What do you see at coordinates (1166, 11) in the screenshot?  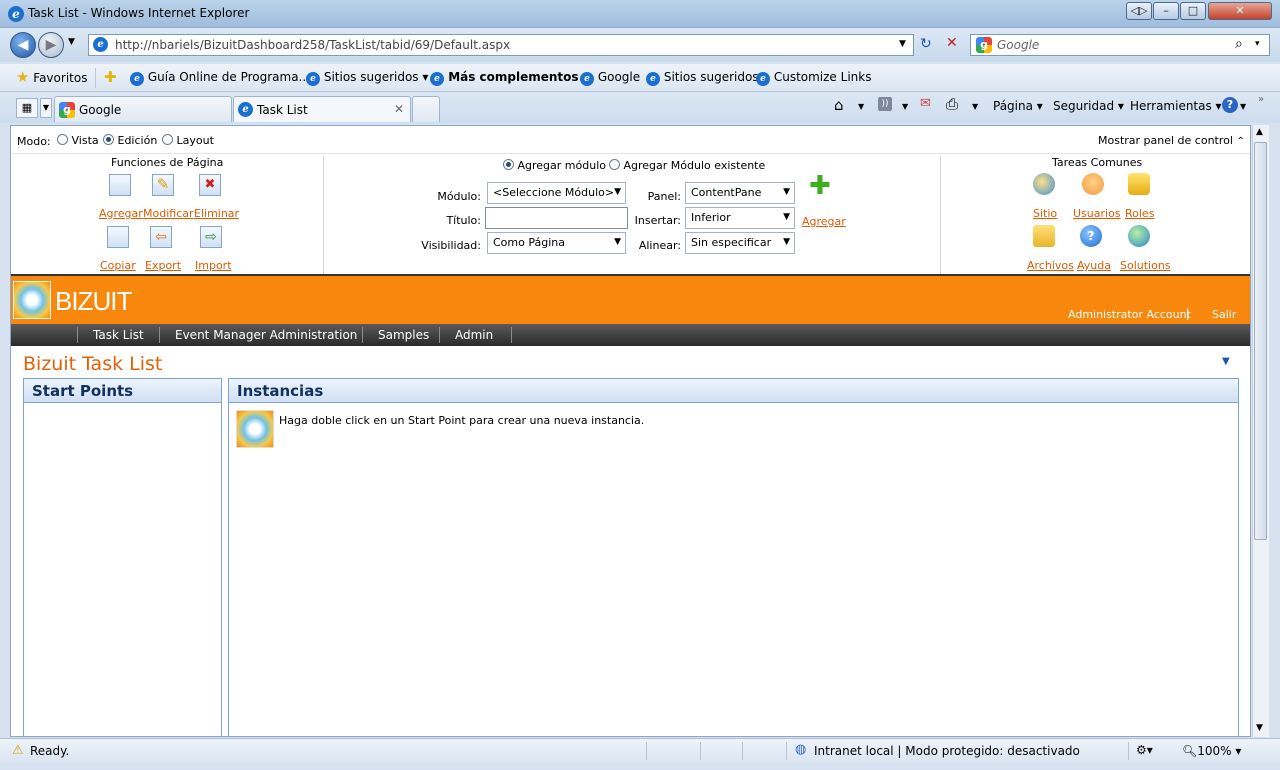 I see `minimize-button: –` at bounding box center [1166, 11].